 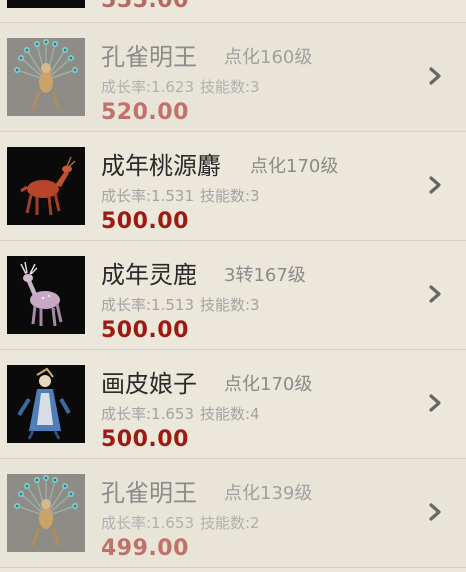 What do you see at coordinates (161, 166) in the screenshot?
I see `pet-name: 成年桃源麝` at bounding box center [161, 166].